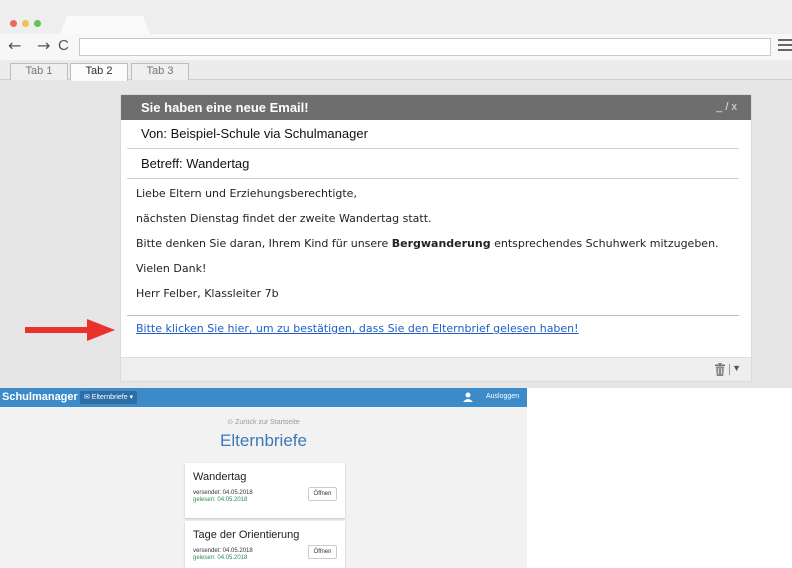  What do you see at coordinates (109, 397) in the screenshot?
I see `elternbriefe-menu: ✉ Elternbriefe ▾` at bounding box center [109, 397].